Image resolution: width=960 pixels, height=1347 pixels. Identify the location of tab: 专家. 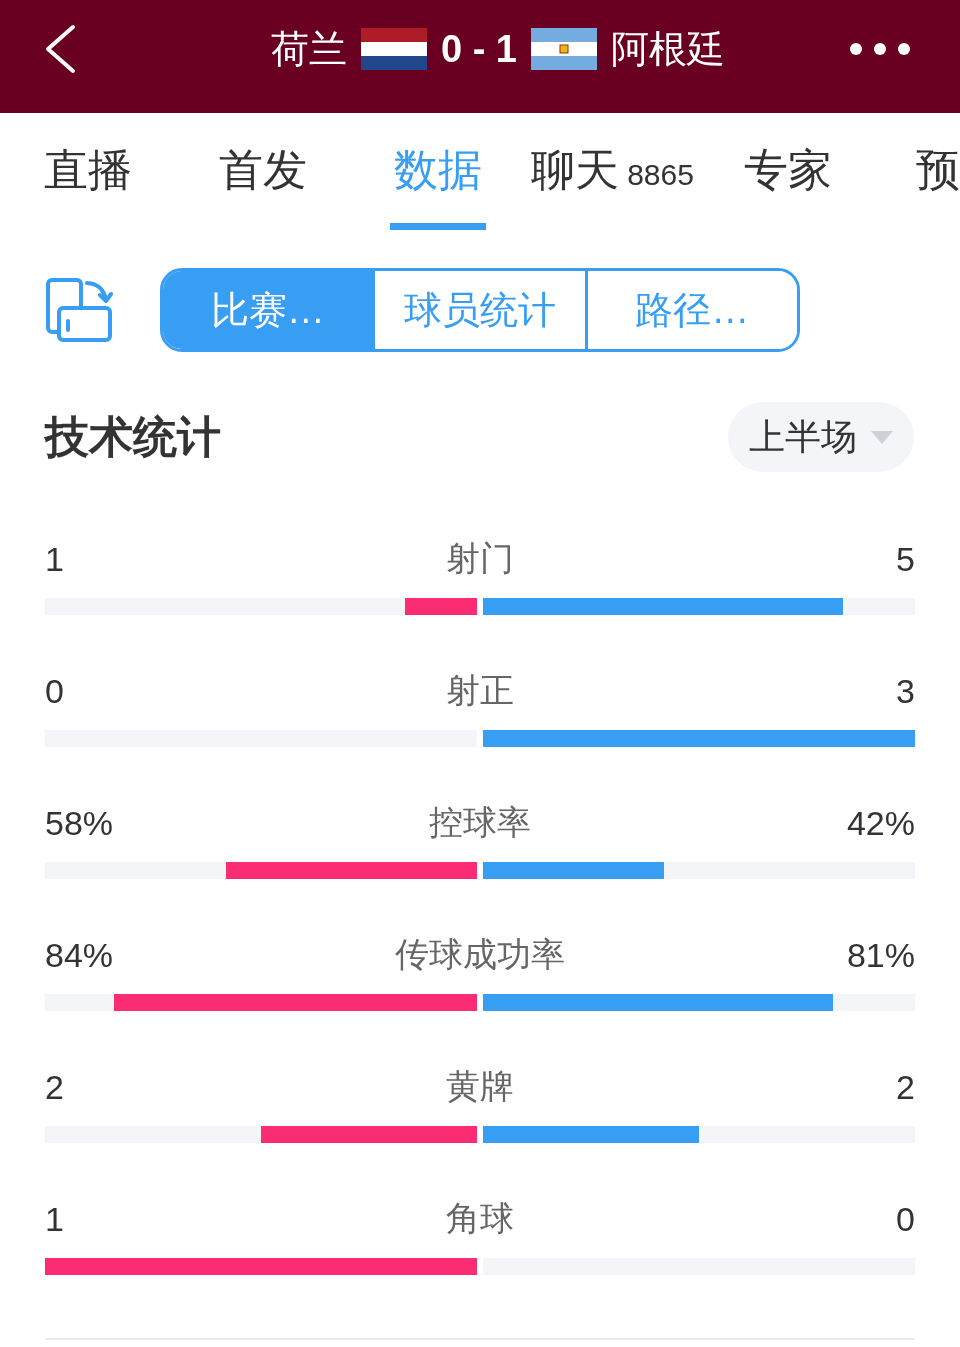
(787, 187).